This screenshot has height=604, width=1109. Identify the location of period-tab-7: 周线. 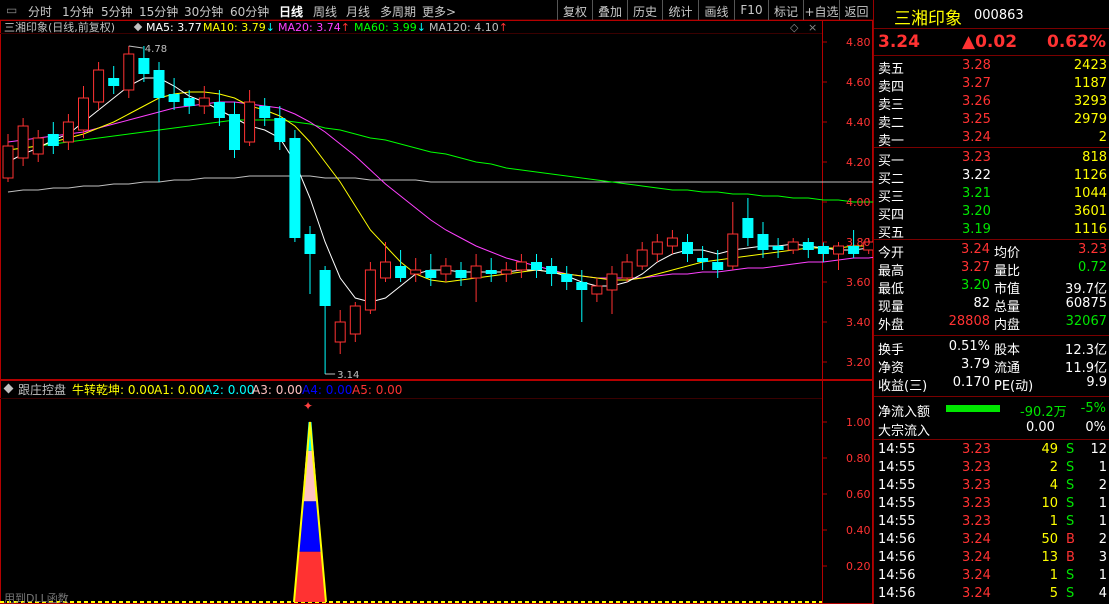
(325, 11).